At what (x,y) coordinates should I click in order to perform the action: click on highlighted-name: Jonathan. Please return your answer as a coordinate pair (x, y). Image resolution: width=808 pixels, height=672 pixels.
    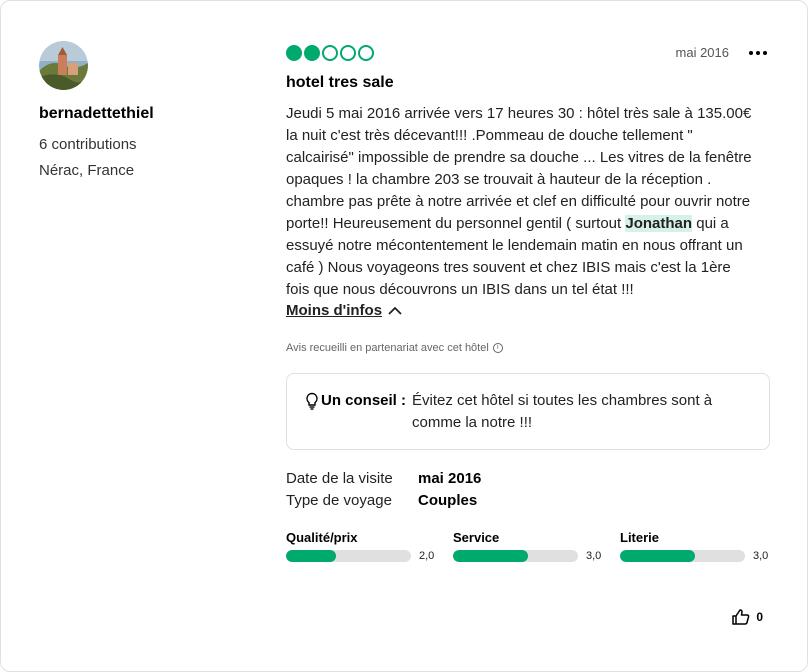
    Looking at the image, I should click on (659, 223).